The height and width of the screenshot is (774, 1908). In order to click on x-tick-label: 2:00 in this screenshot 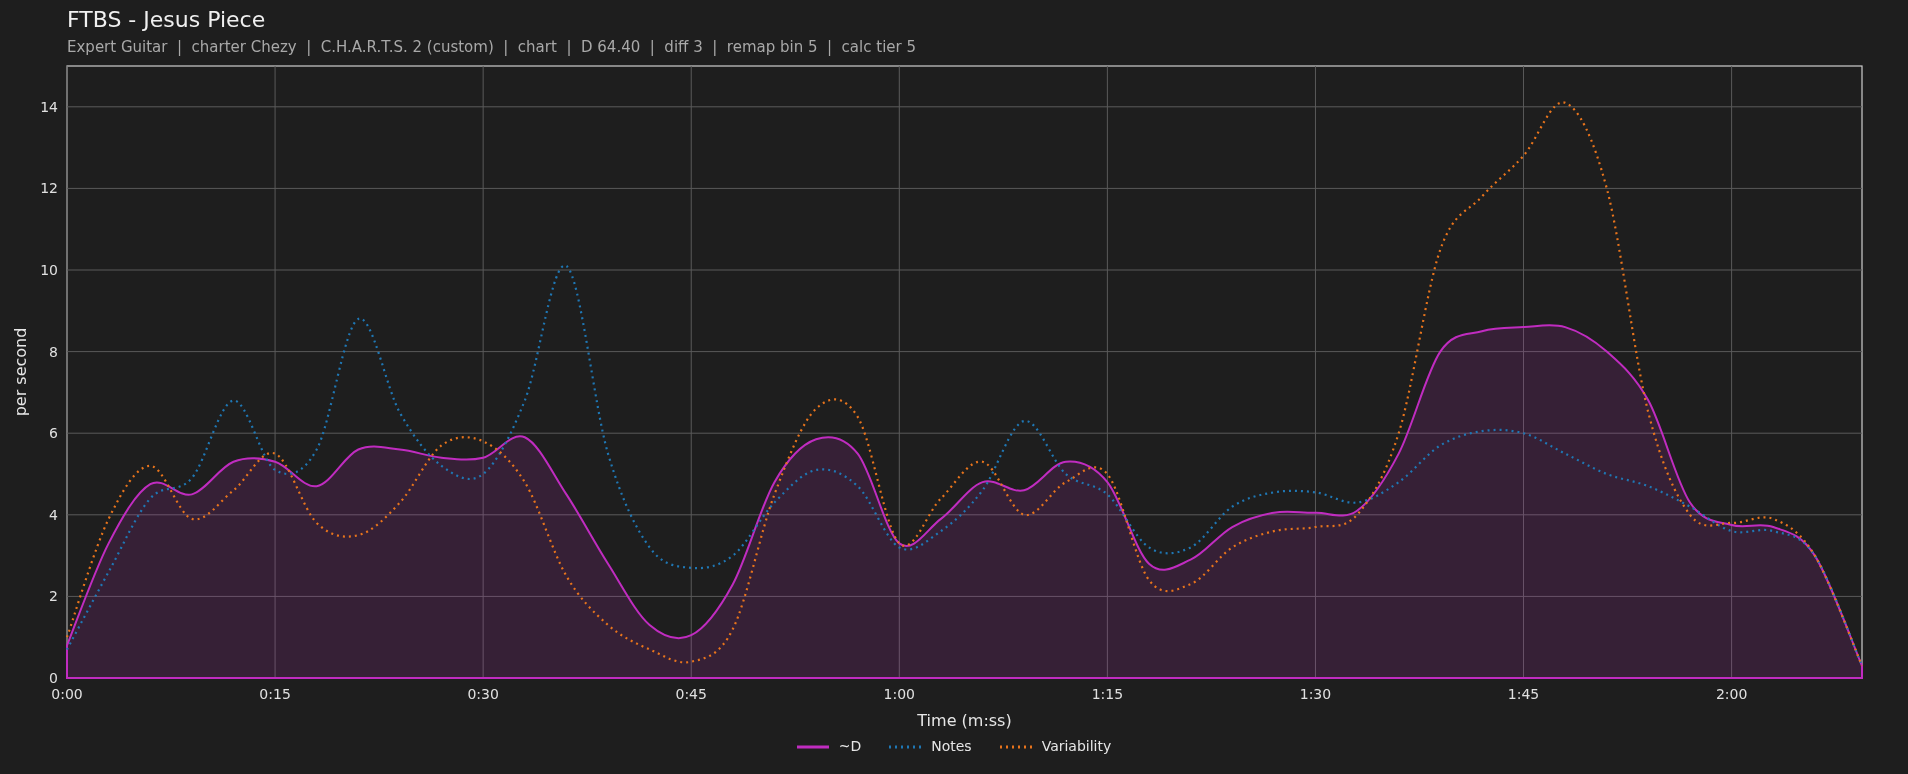, I will do `click(1731, 694)`.